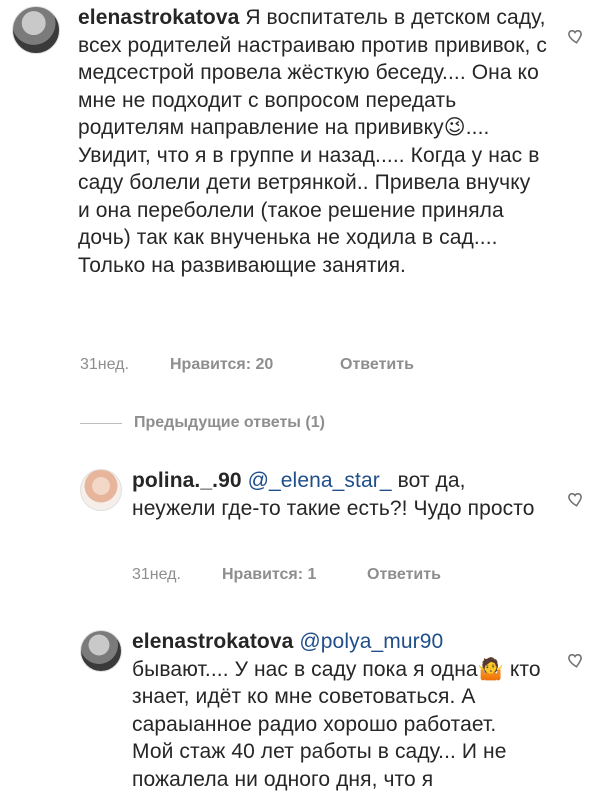 The height and width of the screenshot is (800, 594). What do you see at coordinates (158, 17) in the screenshot?
I see `comment-username: elenastrokatova` at bounding box center [158, 17].